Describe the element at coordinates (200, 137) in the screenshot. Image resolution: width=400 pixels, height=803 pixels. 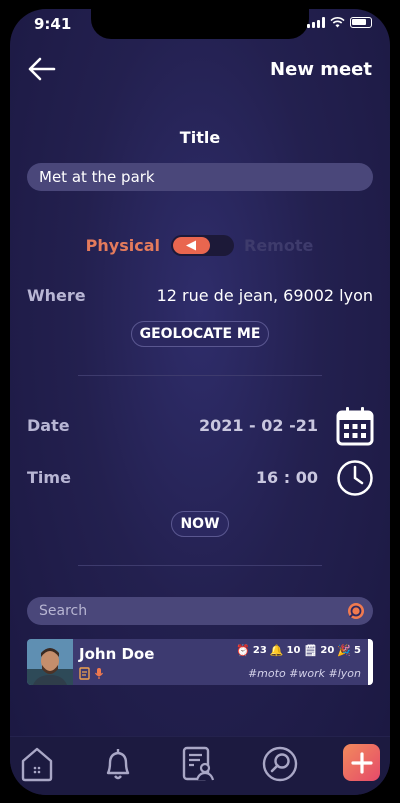
I see `title-label: Title` at that location.